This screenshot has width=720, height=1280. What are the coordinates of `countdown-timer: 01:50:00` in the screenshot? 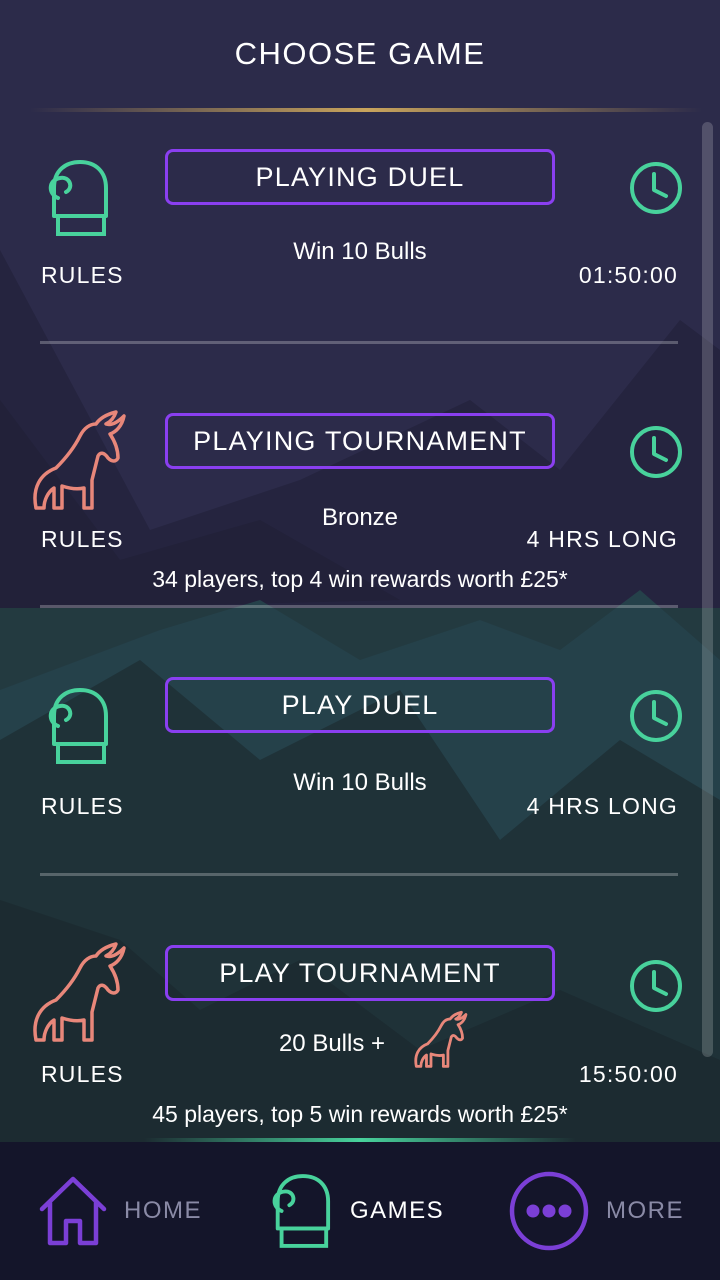 It's located at (628, 275).